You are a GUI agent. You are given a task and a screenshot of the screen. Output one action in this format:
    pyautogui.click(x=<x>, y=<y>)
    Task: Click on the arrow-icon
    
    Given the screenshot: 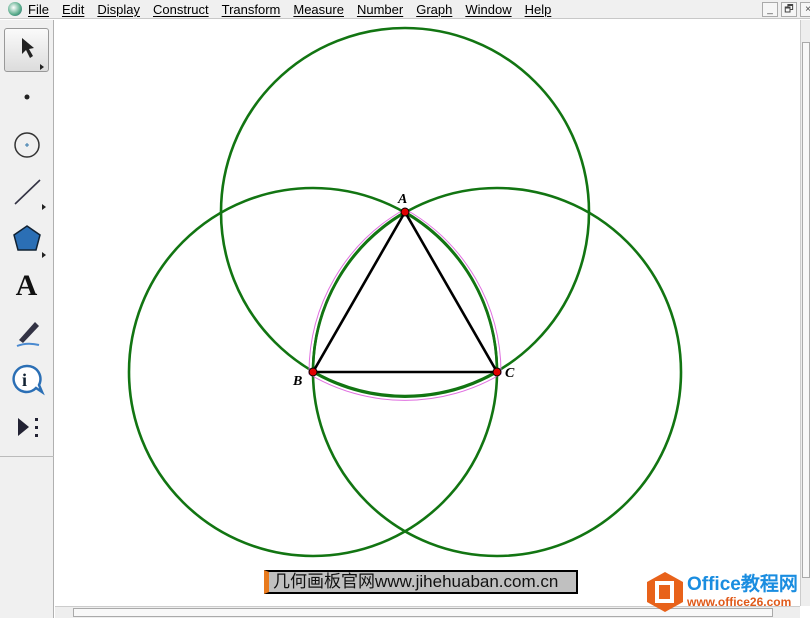 What is the action you would take?
    pyautogui.click(x=32, y=54)
    